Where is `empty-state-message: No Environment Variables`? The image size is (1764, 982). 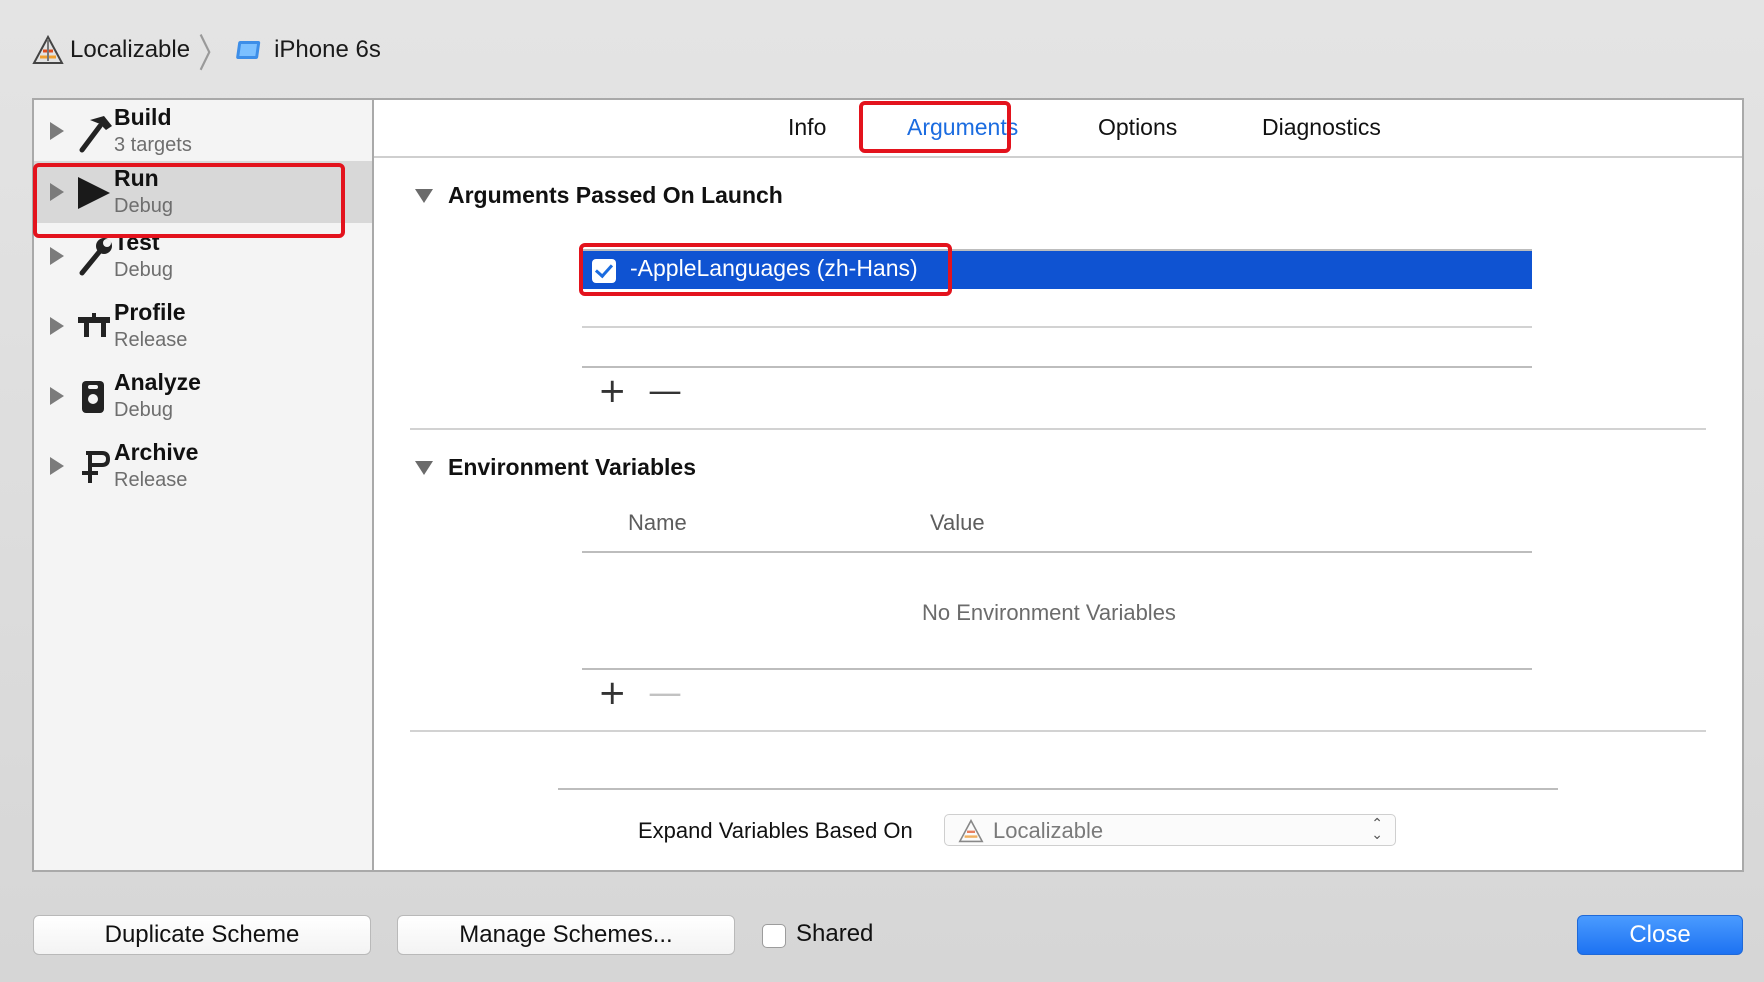
empty-state-message: No Environment Variables is located at coordinates (1049, 612).